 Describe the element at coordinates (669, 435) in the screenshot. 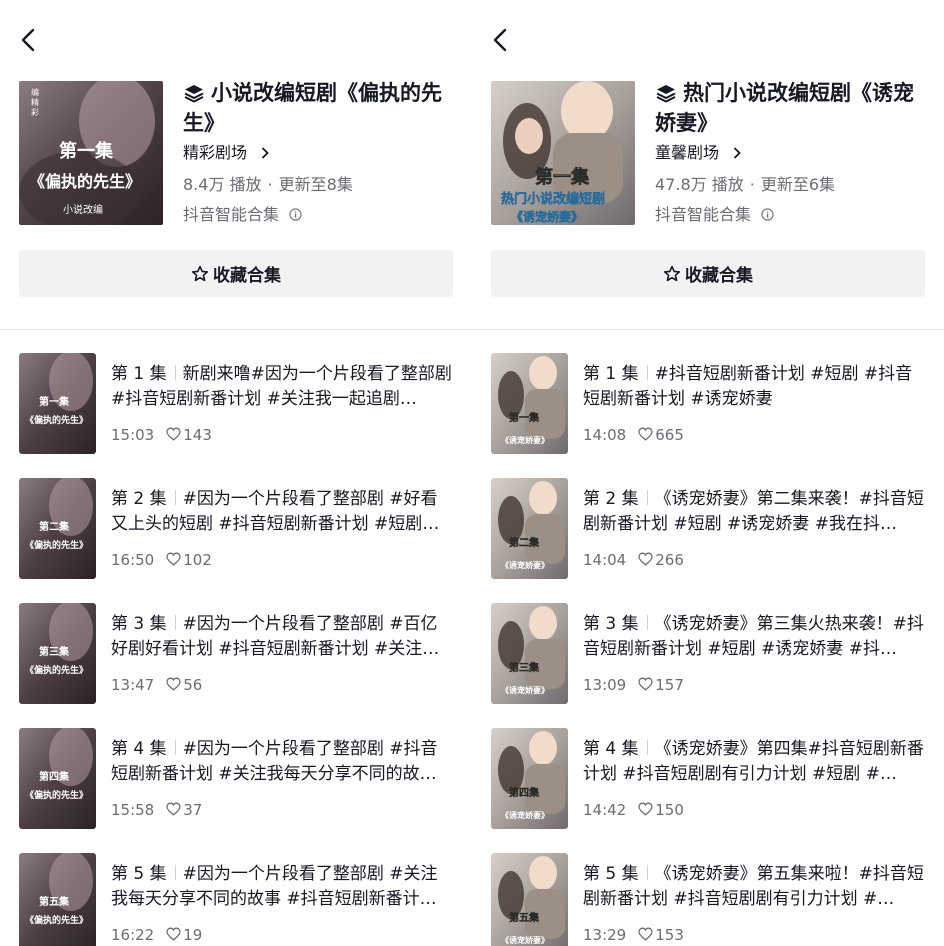

I see `episode-likes: 665` at that location.